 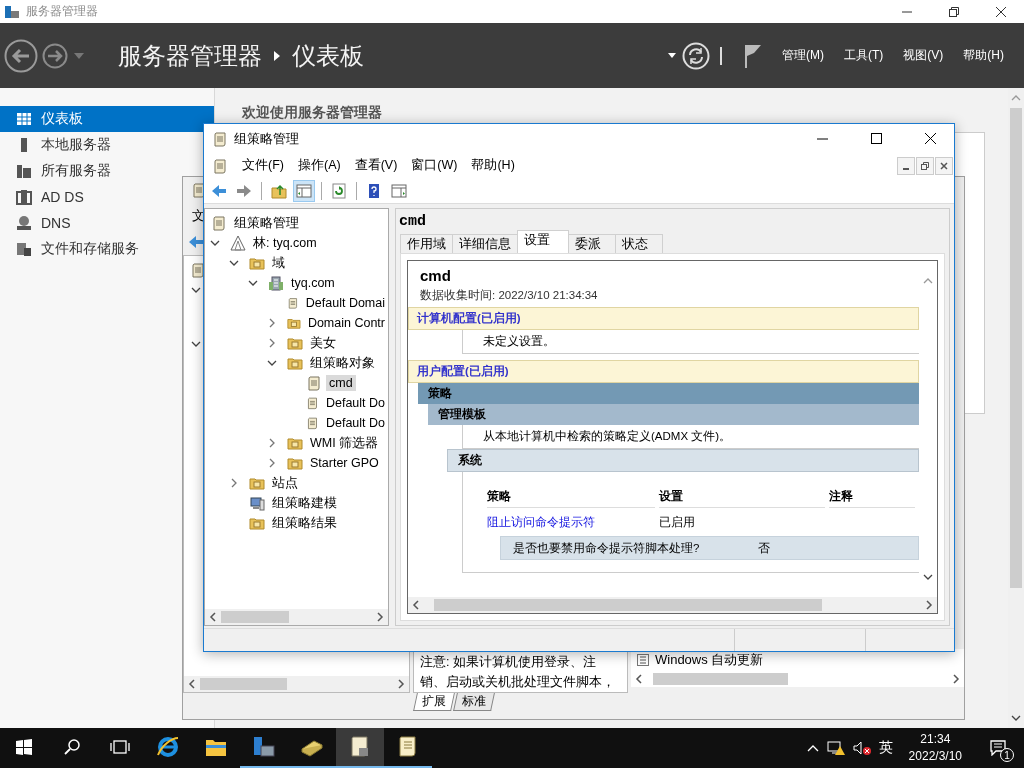 What do you see at coordinates (673, 414) in the screenshot?
I see `template-header: 管理模板` at bounding box center [673, 414].